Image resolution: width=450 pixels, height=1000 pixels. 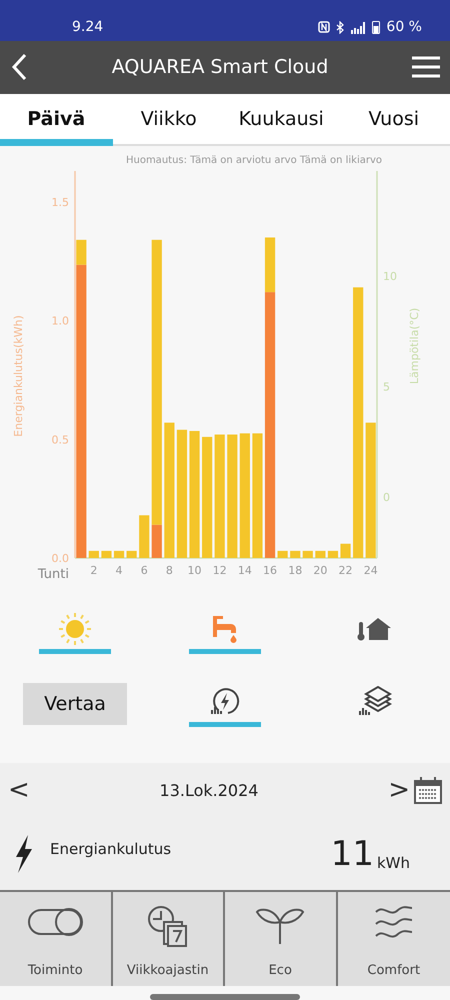 What do you see at coordinates (19, 790) in the screenshot?
I see `previous-day-button: <` at bounding box center [19, 790].